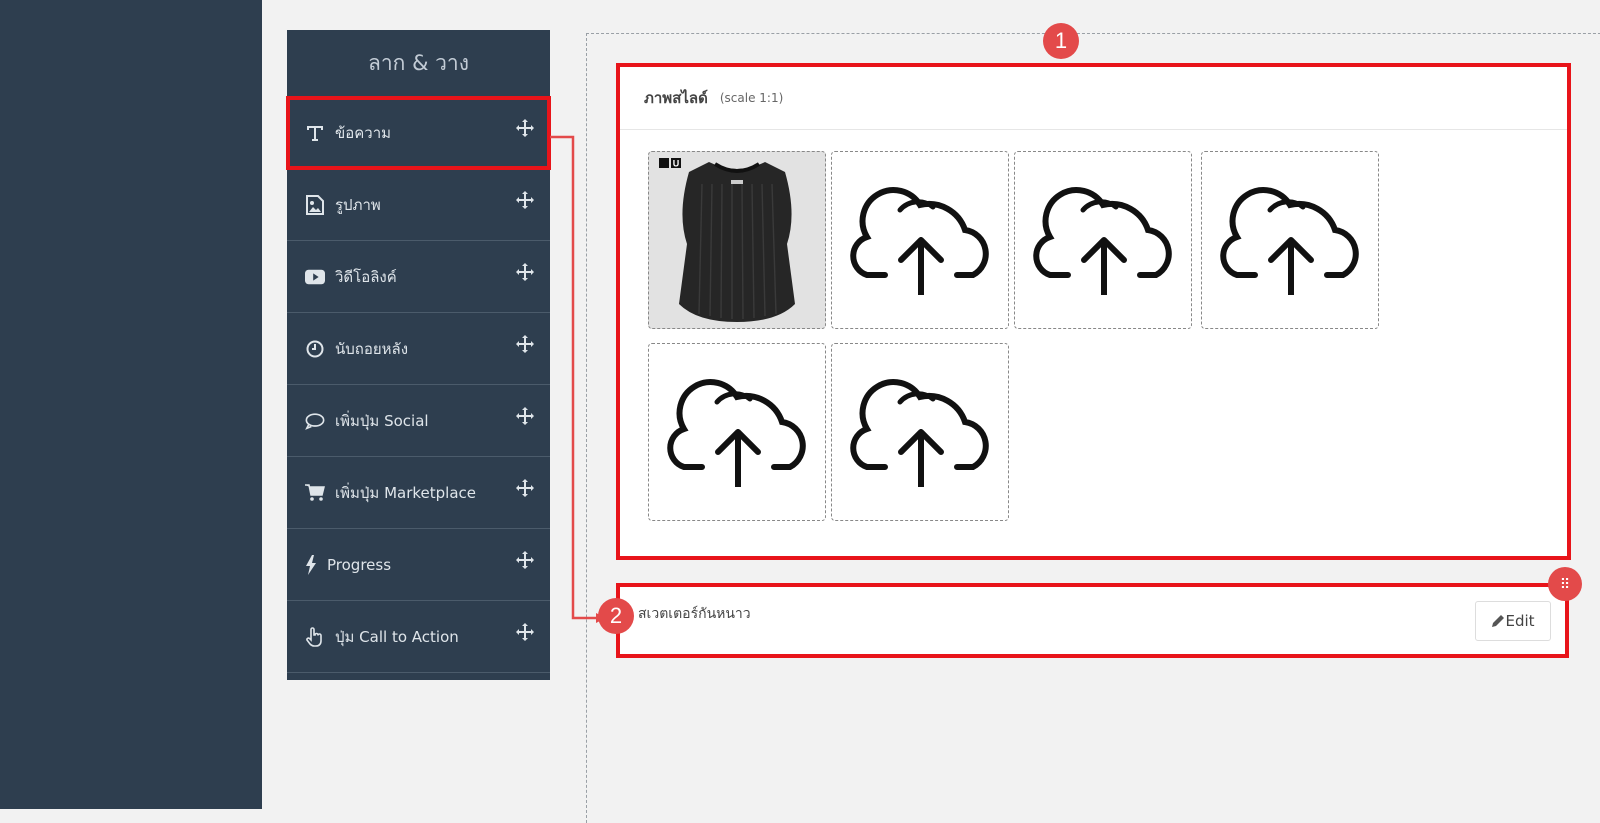  I want to click on pencil-icon, so click(1498, 621).